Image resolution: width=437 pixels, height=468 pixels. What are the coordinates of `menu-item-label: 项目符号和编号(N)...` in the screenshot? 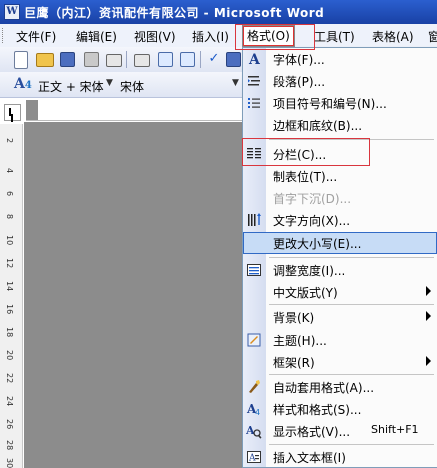 It's located at (330, 104).